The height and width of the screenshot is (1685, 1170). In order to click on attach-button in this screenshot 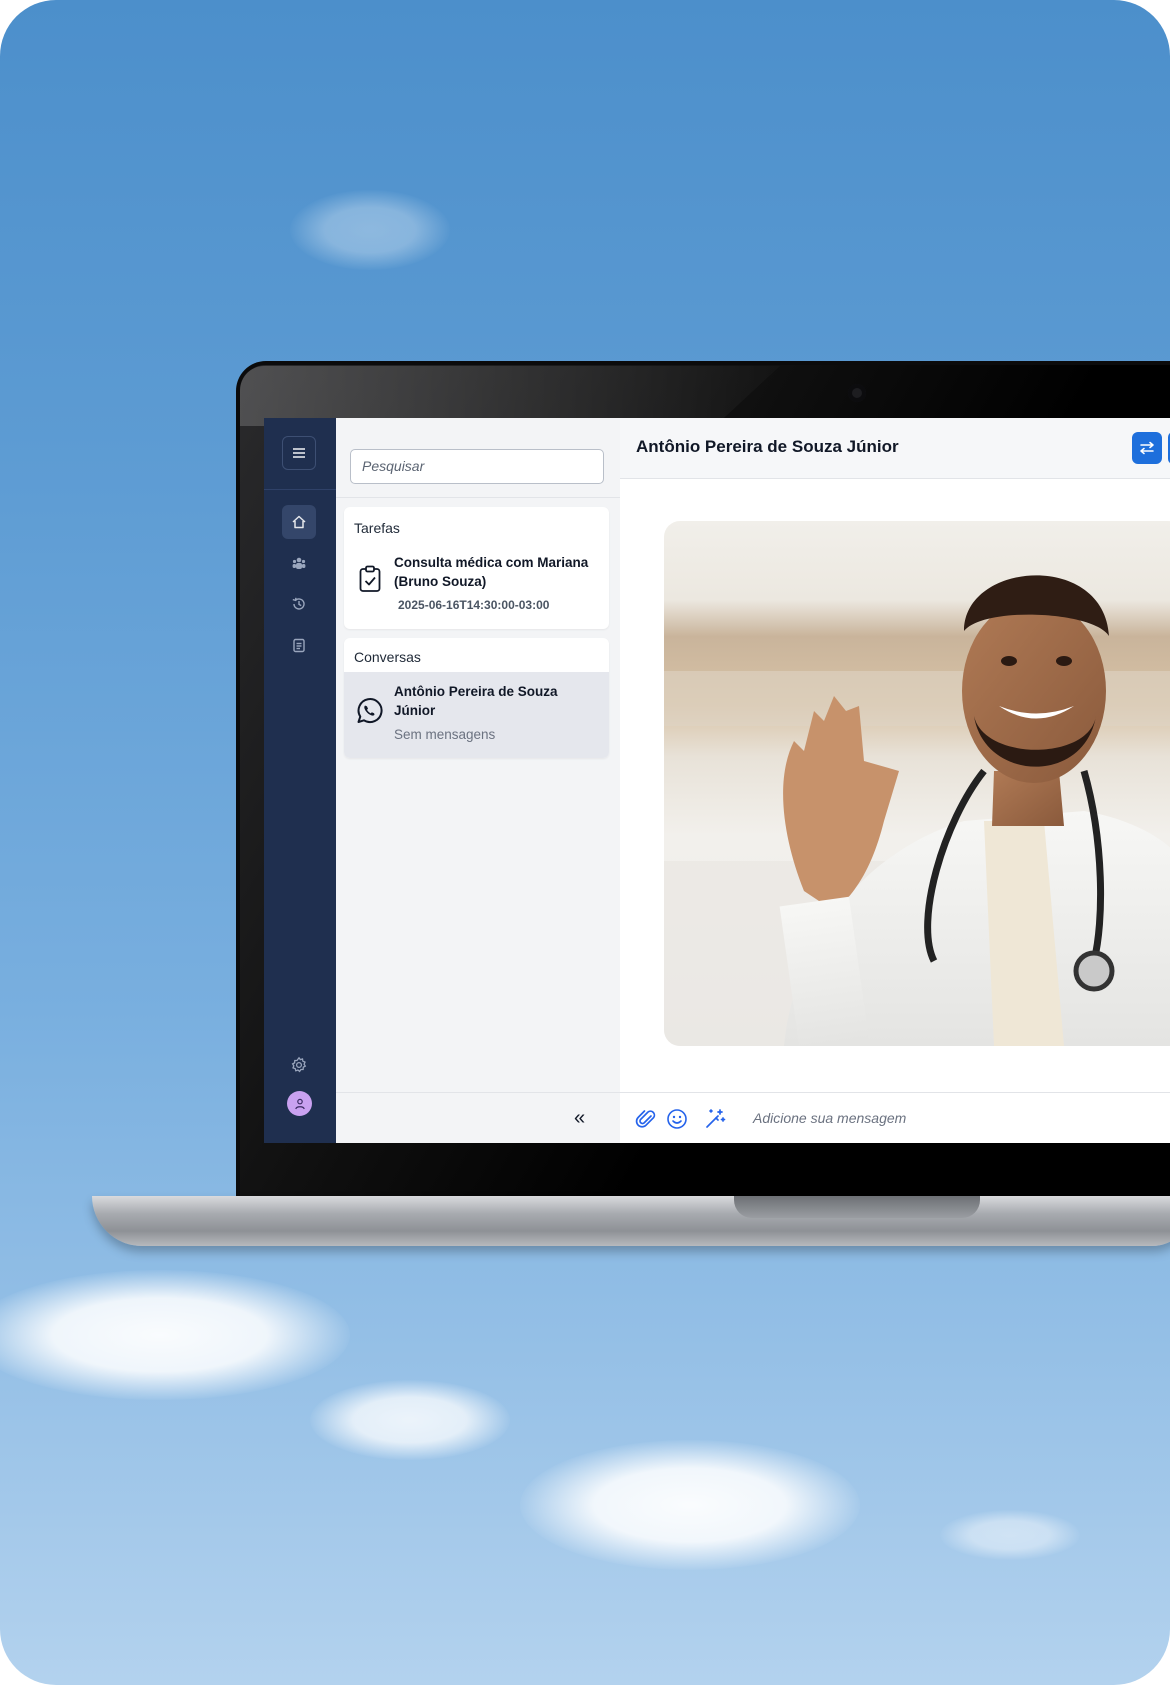, I will do `click(646, 1119)`.